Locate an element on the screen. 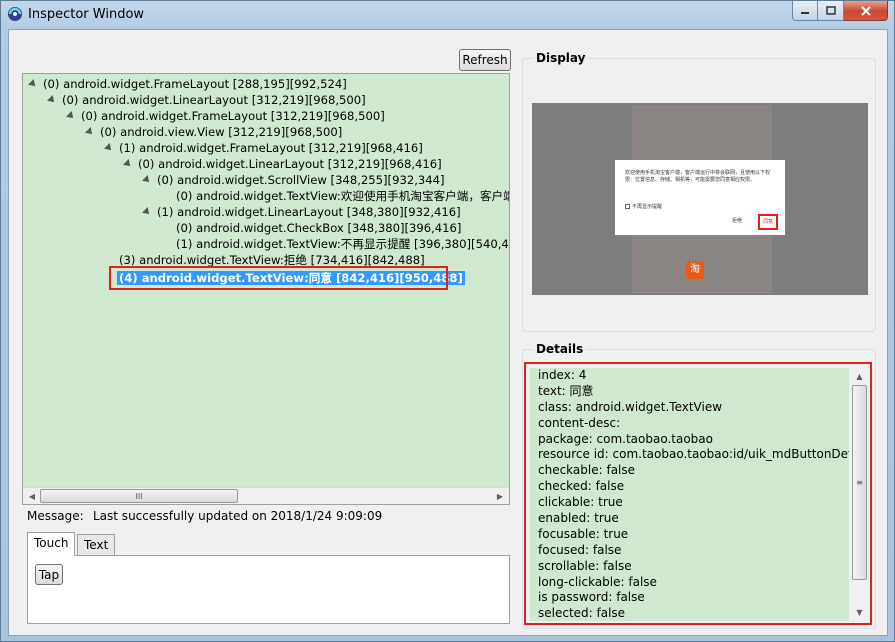 Image resolution: width=895 pixels, height=642 pixels. minimize-button is located at coordinates (805, 11).